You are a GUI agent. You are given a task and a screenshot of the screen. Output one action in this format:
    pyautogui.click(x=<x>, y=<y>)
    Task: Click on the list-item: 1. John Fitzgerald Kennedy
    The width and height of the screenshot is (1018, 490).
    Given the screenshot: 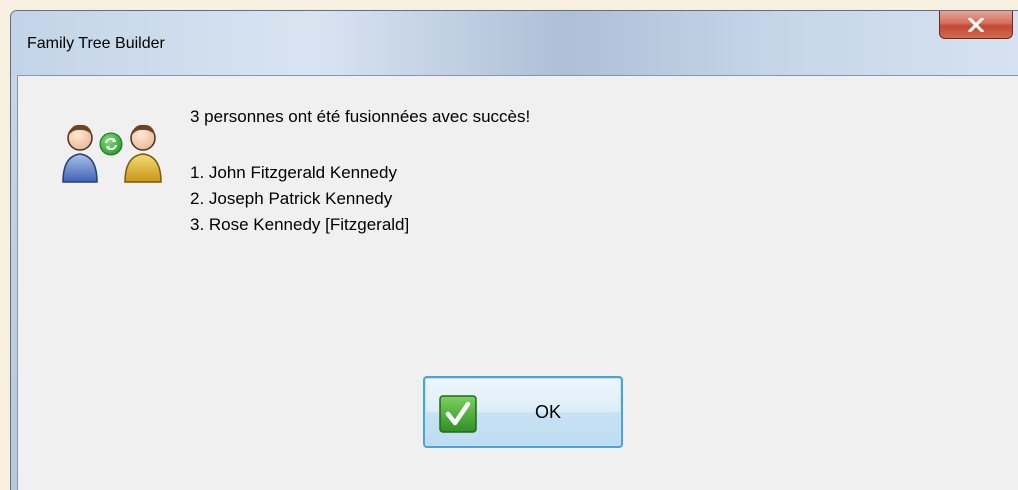 What is the action you would take?
    pyautogui.click(x=293, y=172)
    